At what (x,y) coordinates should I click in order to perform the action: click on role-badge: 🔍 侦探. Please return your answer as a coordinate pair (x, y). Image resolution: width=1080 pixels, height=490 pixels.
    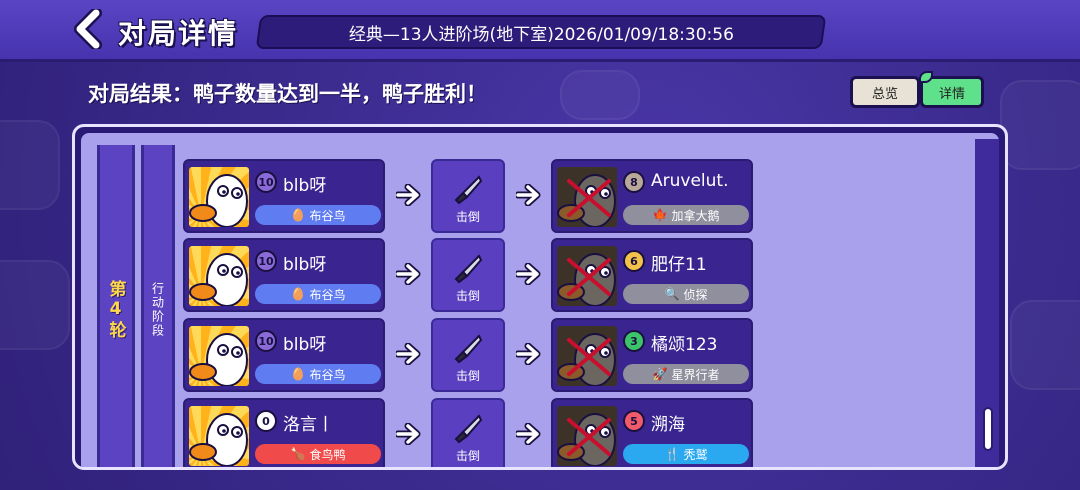
    Looking at the image, I should click on (686, 294).